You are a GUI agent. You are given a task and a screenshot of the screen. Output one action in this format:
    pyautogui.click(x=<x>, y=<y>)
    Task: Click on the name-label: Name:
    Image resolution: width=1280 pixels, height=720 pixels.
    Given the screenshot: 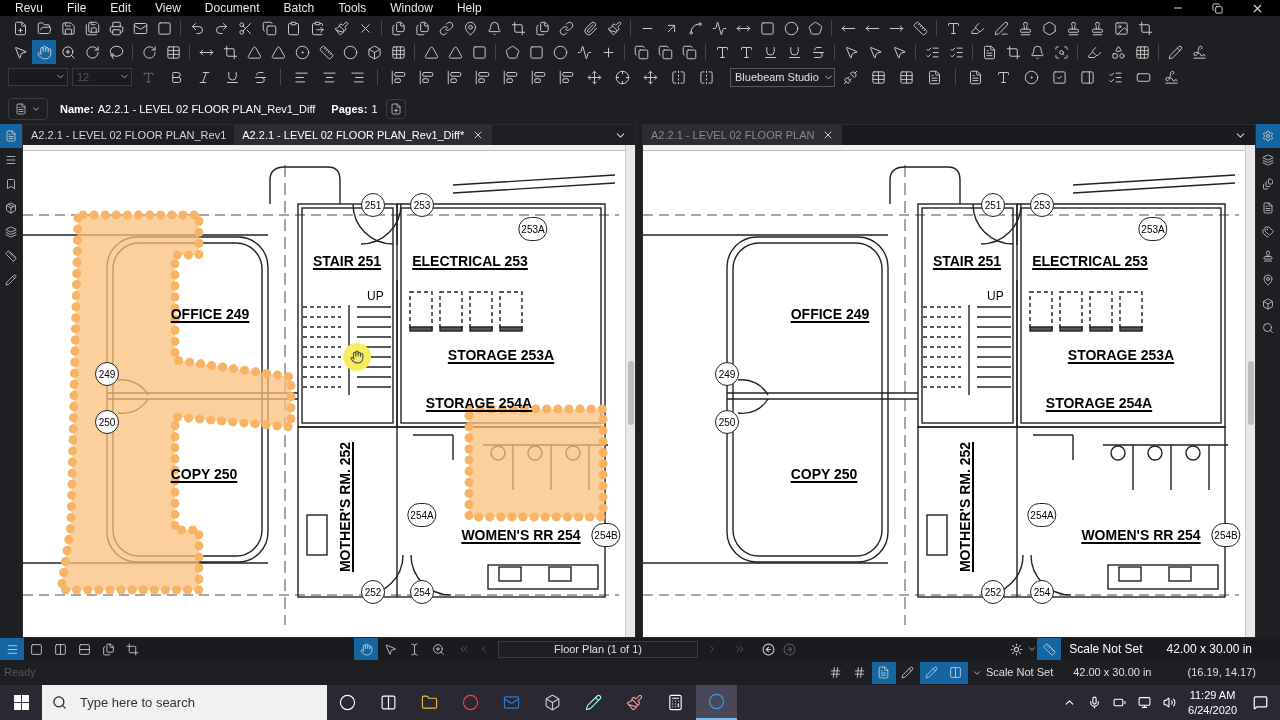 What is the action you would take?
    pyautogui.click(x=77, y=109)
    